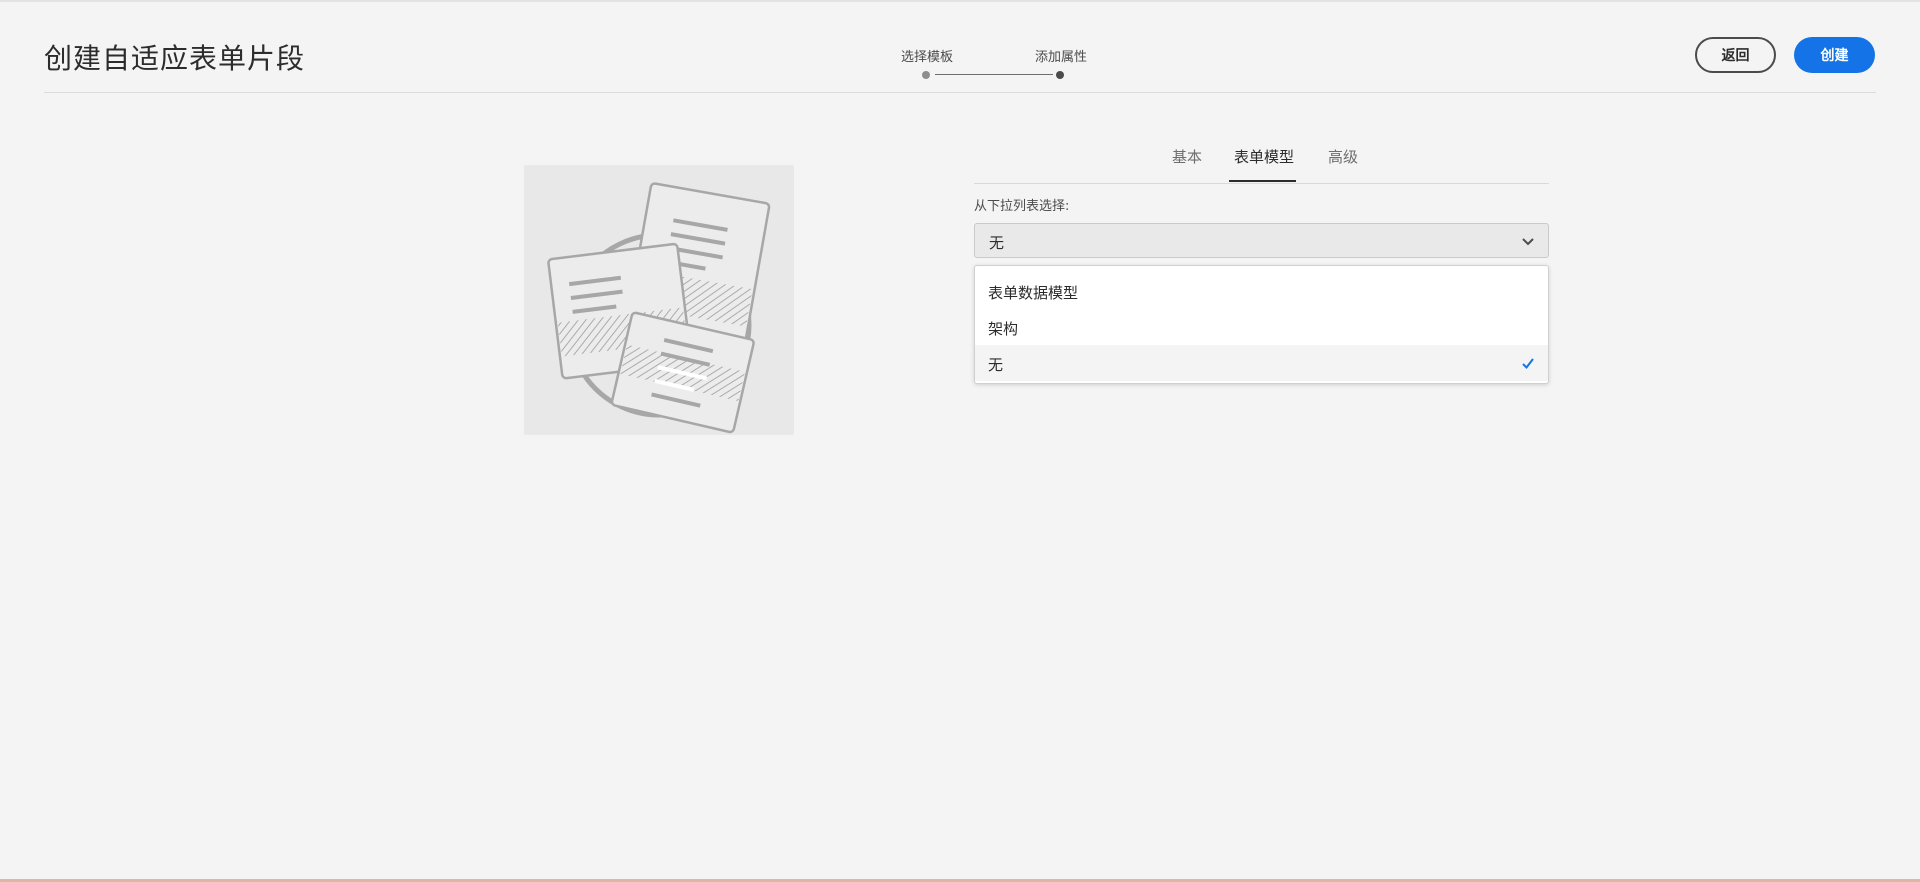 The width and height of the screenshot is (1920, 882). What do you see at coordinates (659, 308) in the screenshot?
I see `form-fragment-illustration` at bounding box center [659, 308].